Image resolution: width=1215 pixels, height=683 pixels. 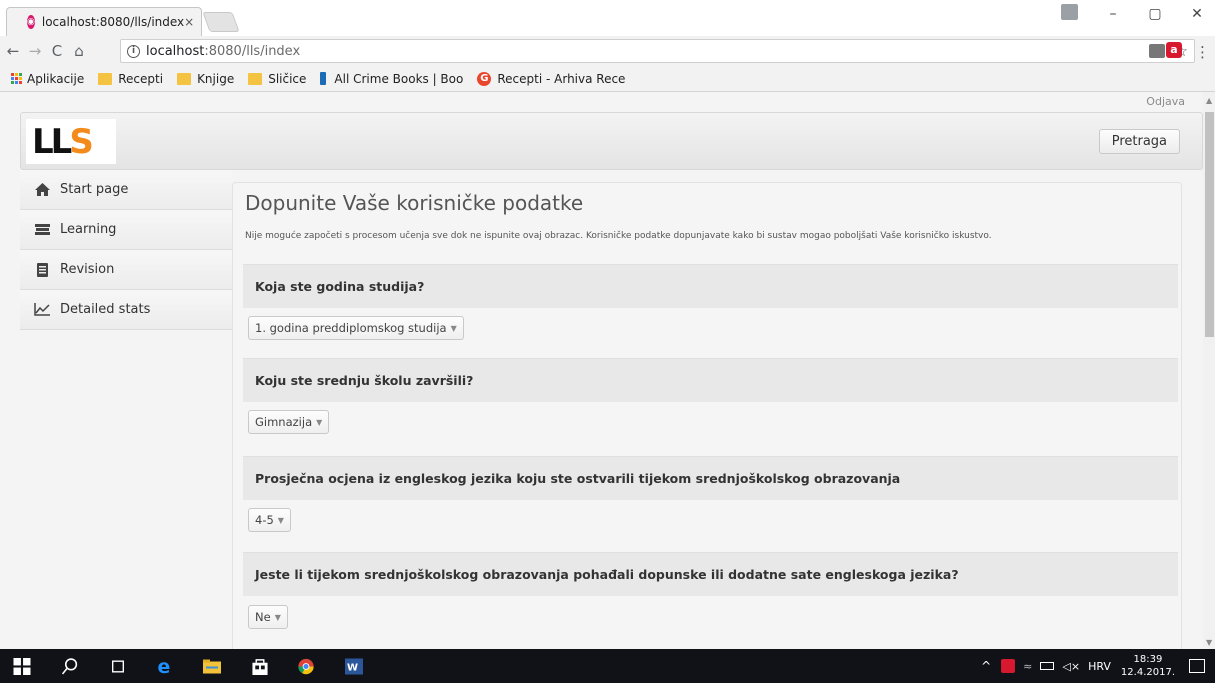 What do you see at coordinates (1155, 14) in the screenshot?
I see `restore-button: ▢` at bounding box center [1155, 14].